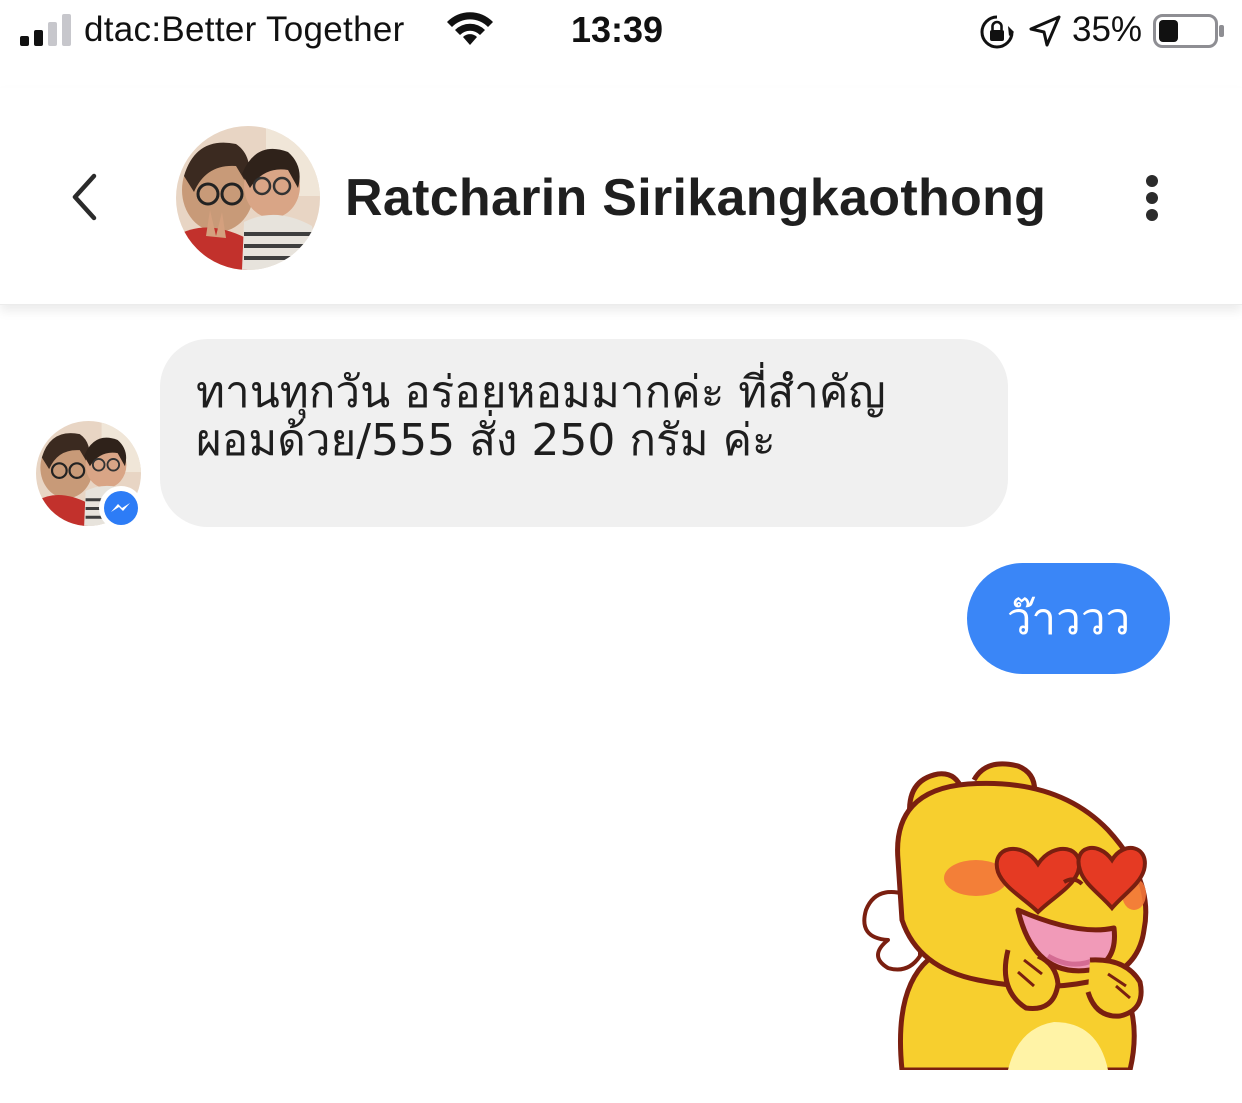 This screenshot has height=1103, width=1242. What do you see at coordinates (1008, 915) in the screenshot?
I see `heart-eyes-creature-sticker` at bounding box center [1008, 915].